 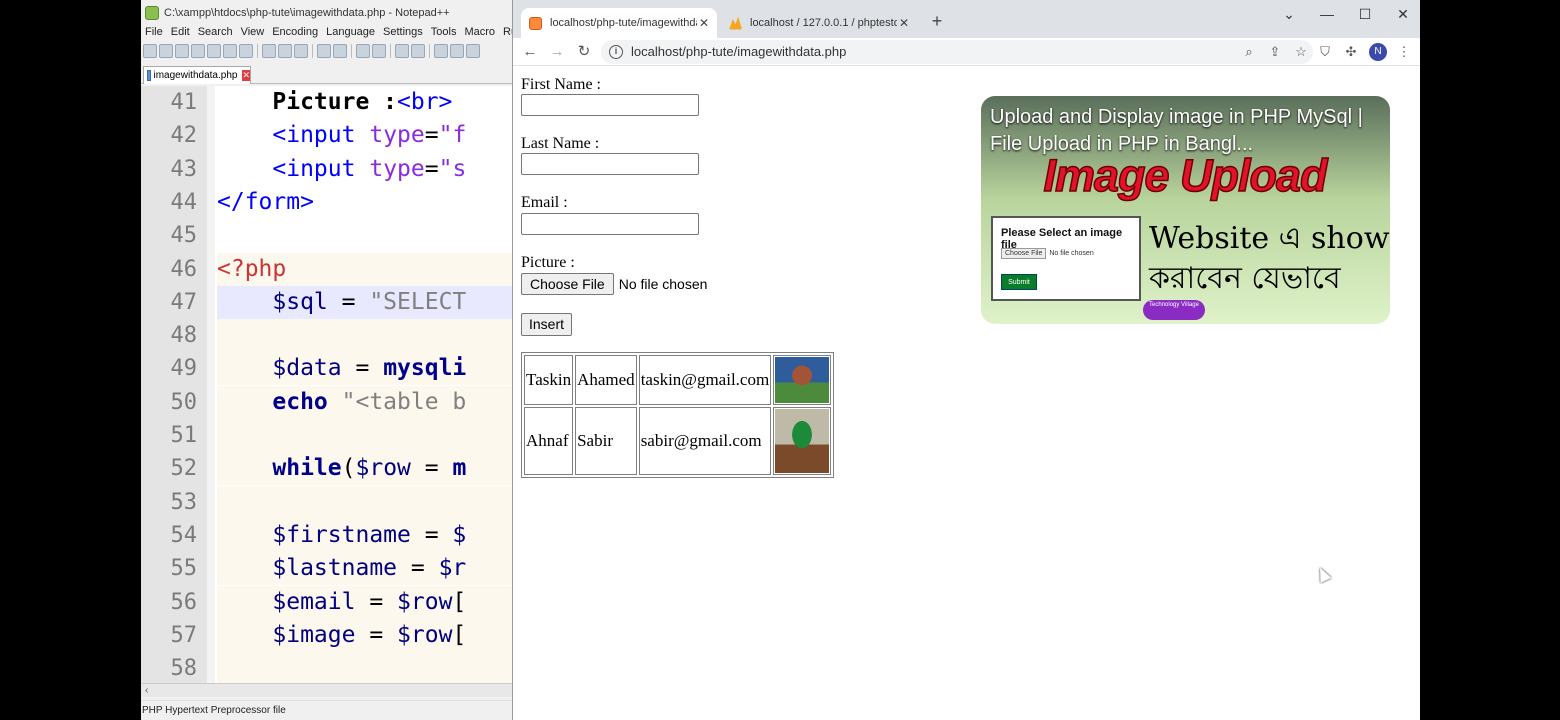 I want to click on thumbnail-no-file: No file chosen, so click(x=1071, y=253).